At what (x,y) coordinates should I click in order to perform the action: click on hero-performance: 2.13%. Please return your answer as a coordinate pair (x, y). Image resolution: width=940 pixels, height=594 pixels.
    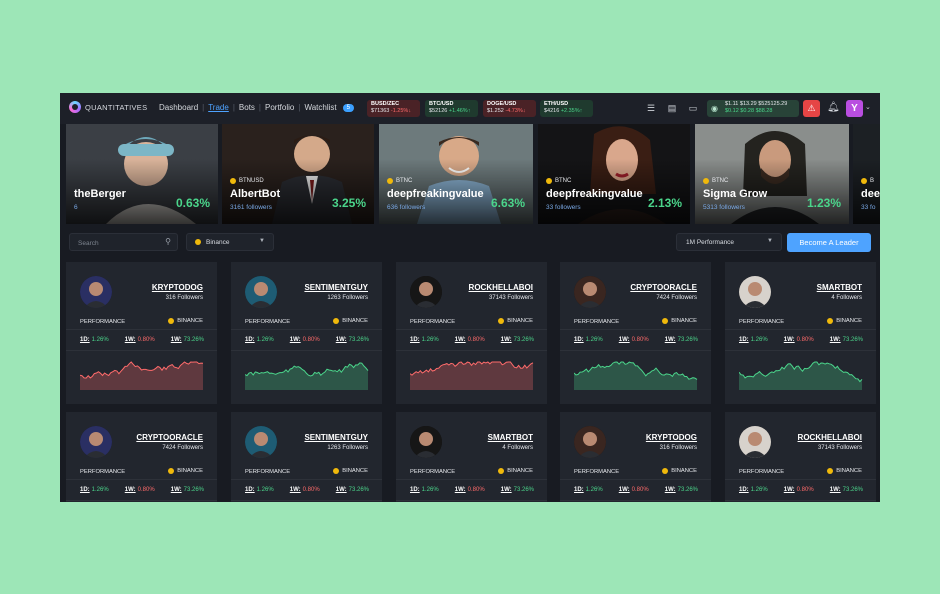
    Looking at the image, I should click on (664, 203).